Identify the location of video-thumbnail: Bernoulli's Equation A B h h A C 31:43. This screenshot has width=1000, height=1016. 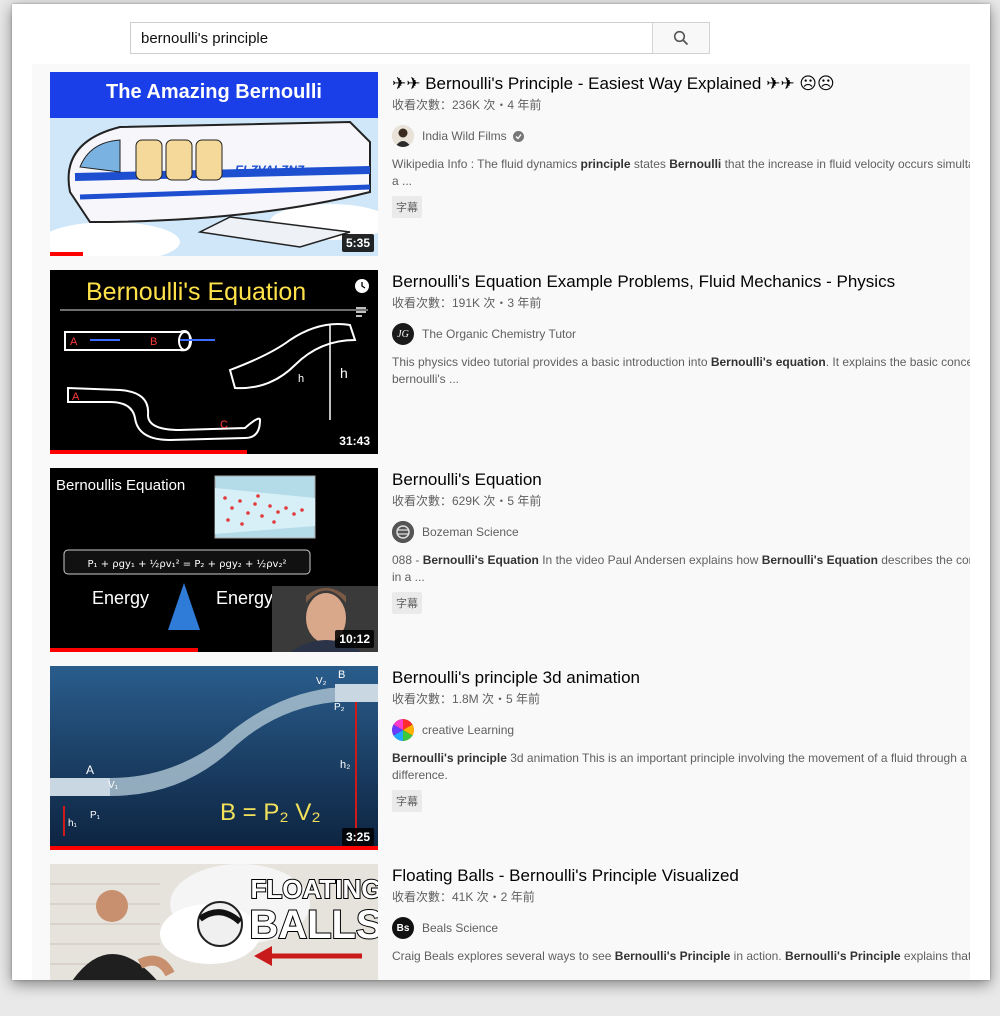
(214, 362).